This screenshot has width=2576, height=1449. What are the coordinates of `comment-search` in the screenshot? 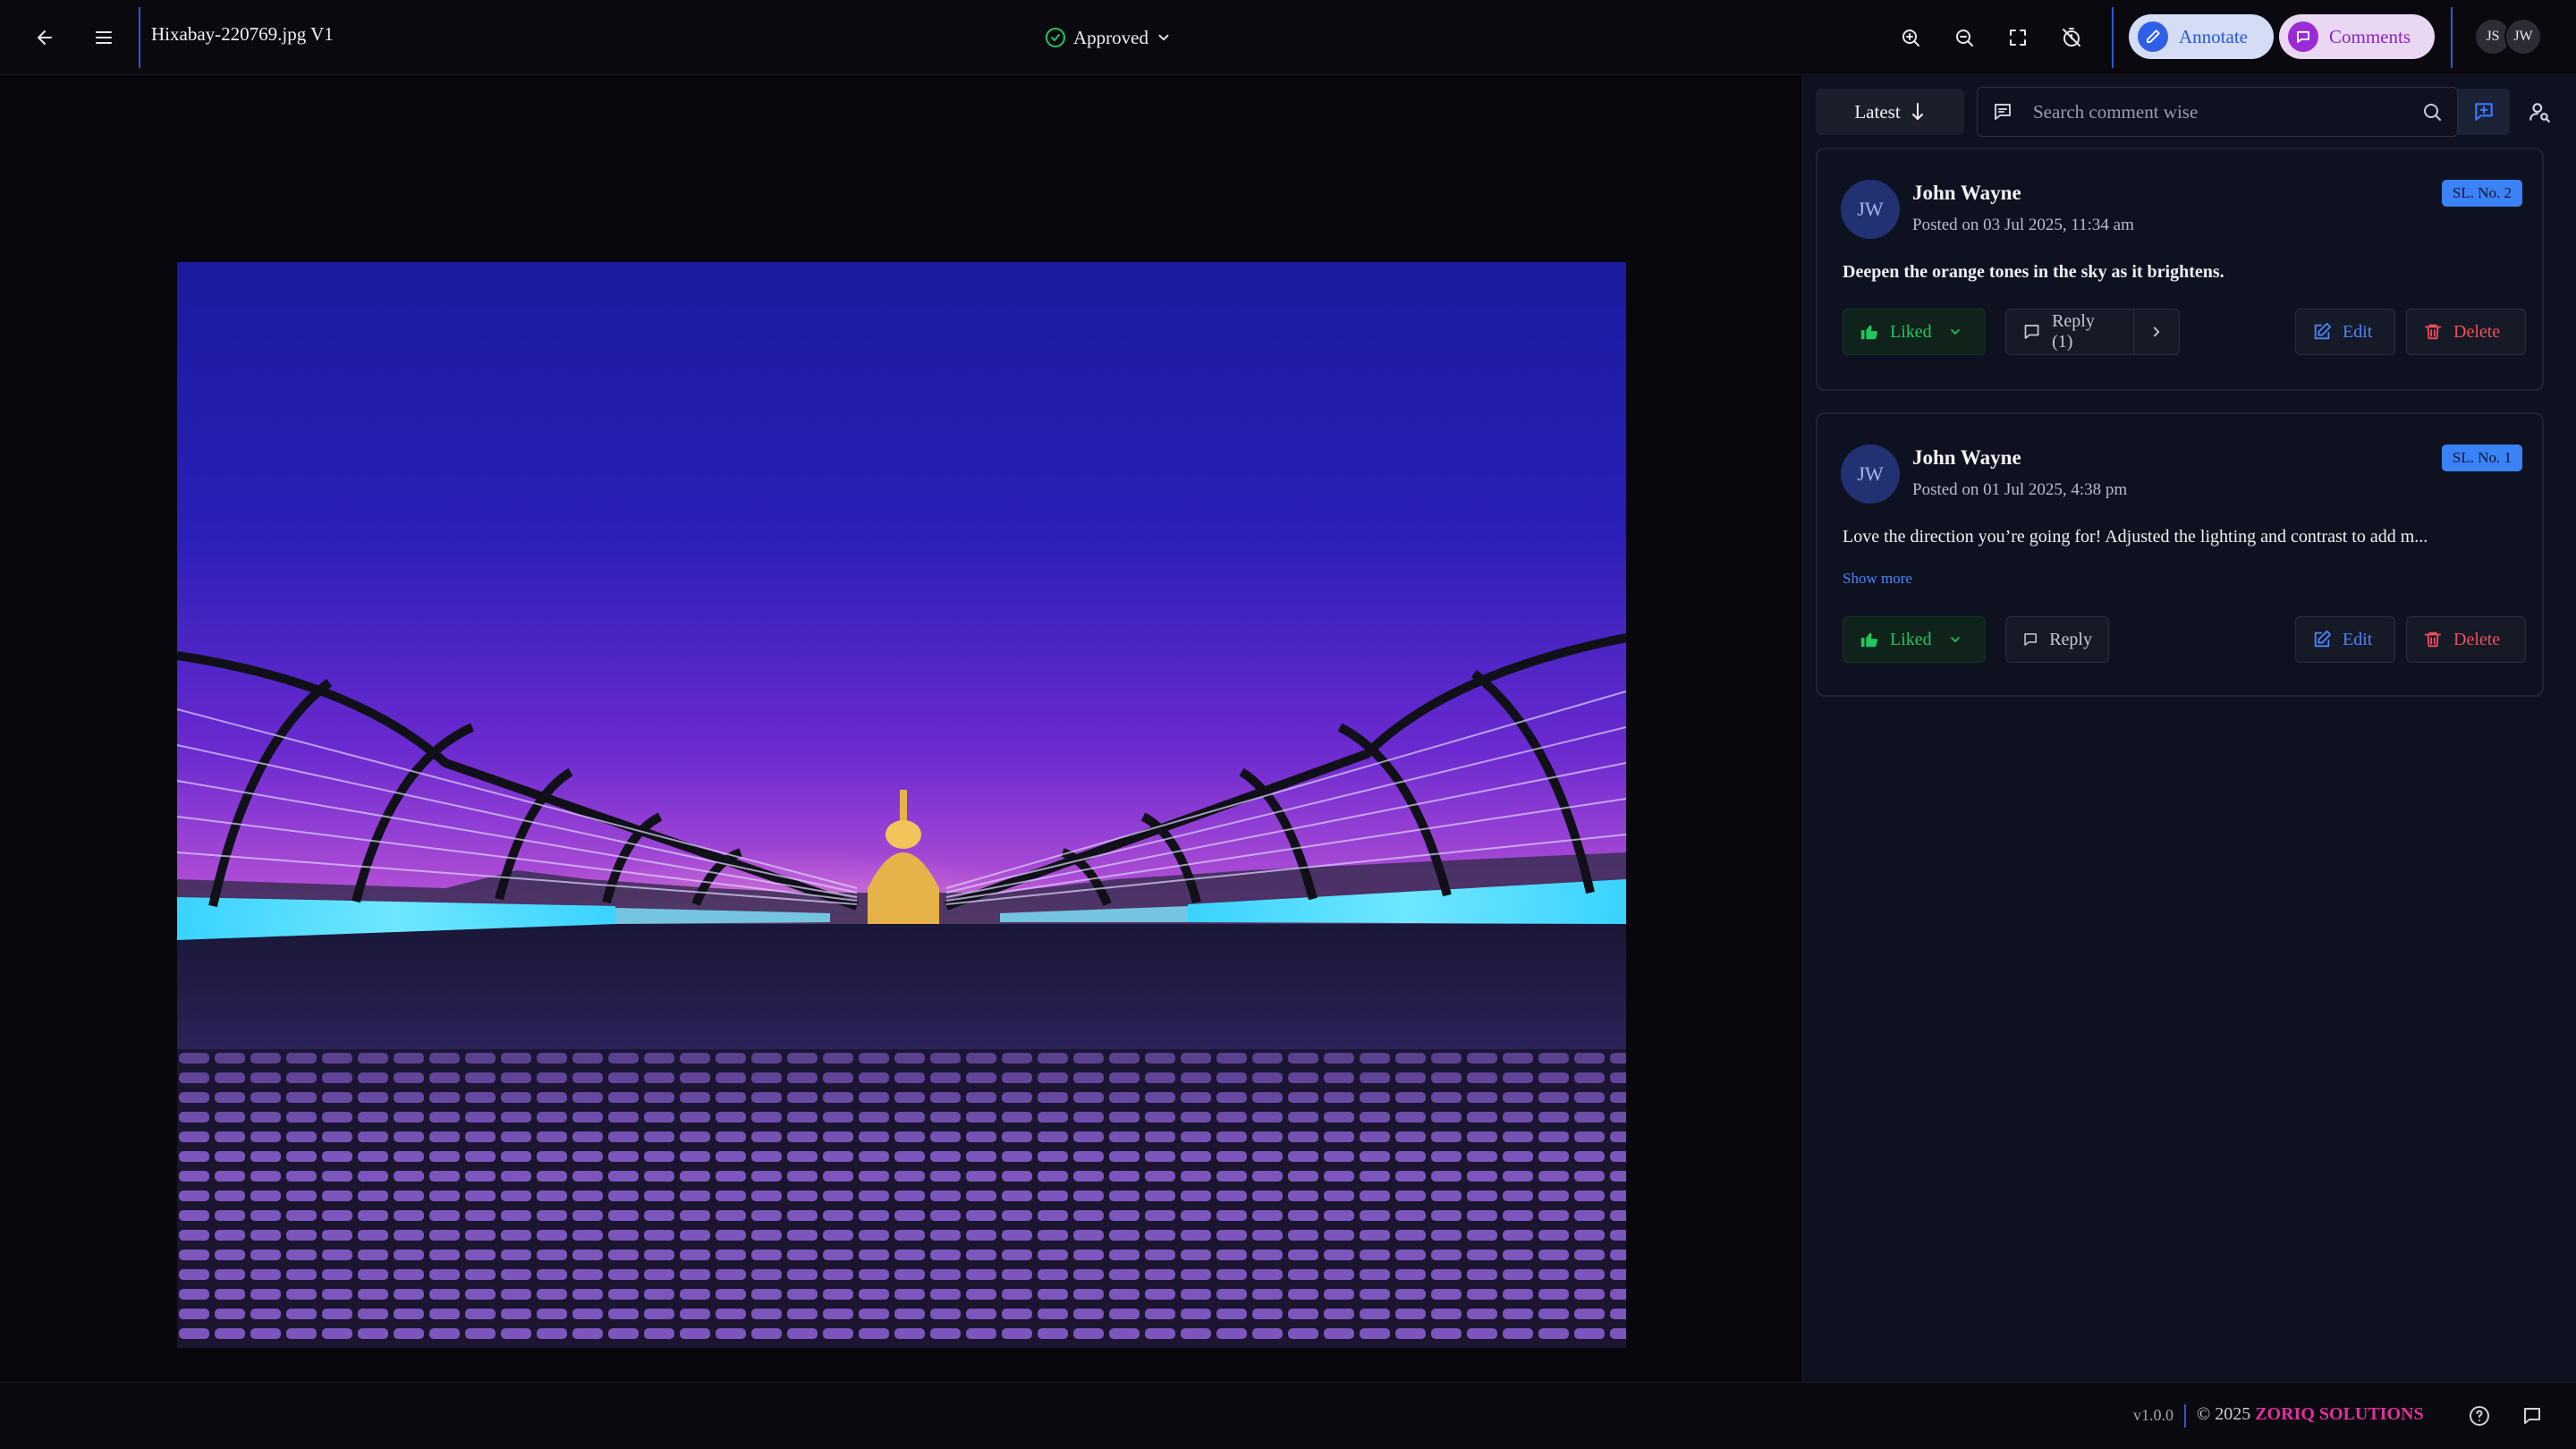 It's located at (2217, 112).